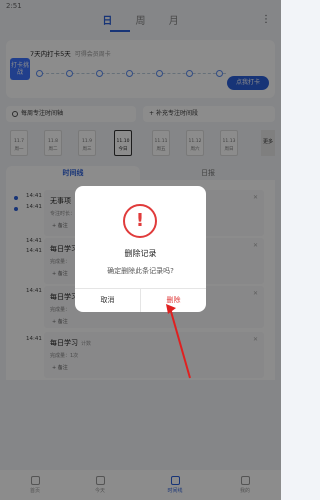  I want to click on pointer-arrow, so click(178, 341).